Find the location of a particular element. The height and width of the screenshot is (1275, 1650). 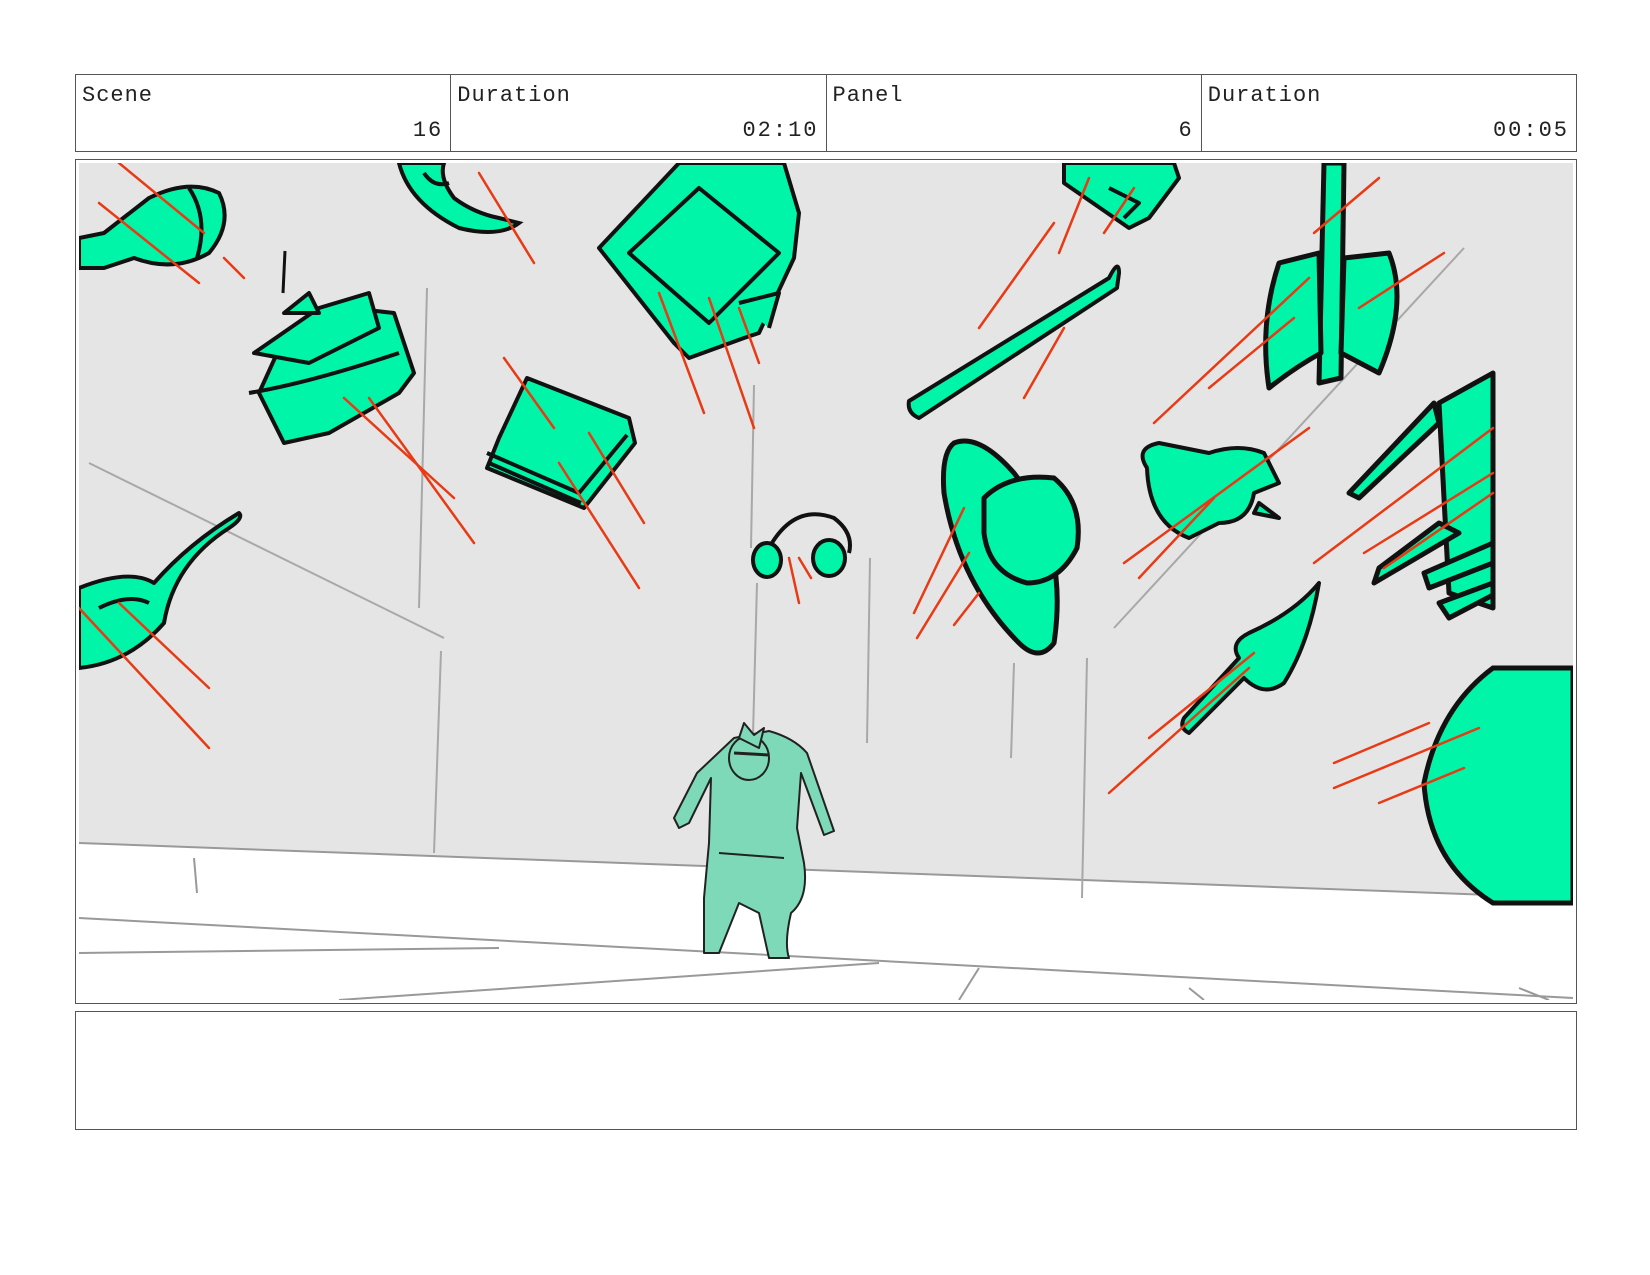

panel-label: Panel is located at coordinates (868, 95).